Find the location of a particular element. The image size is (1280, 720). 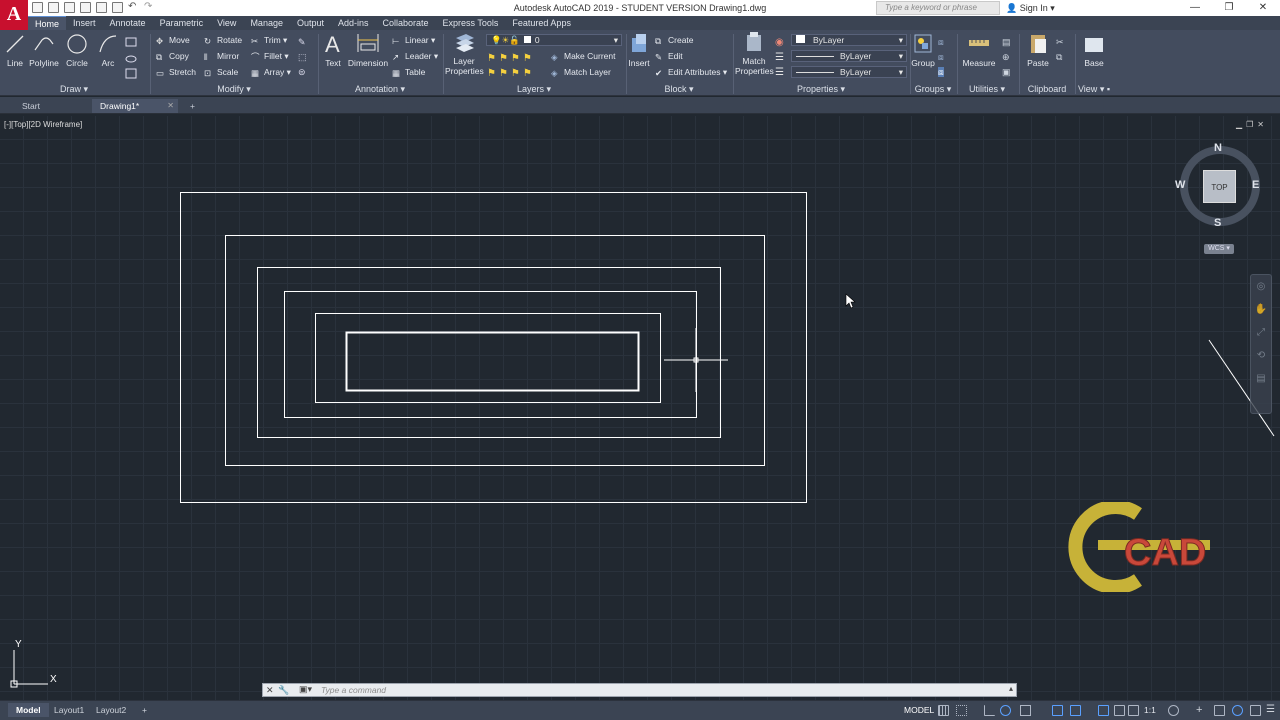

sign-in-button: 👤 Sign In ▾ is located at coordinates (1030, 8).